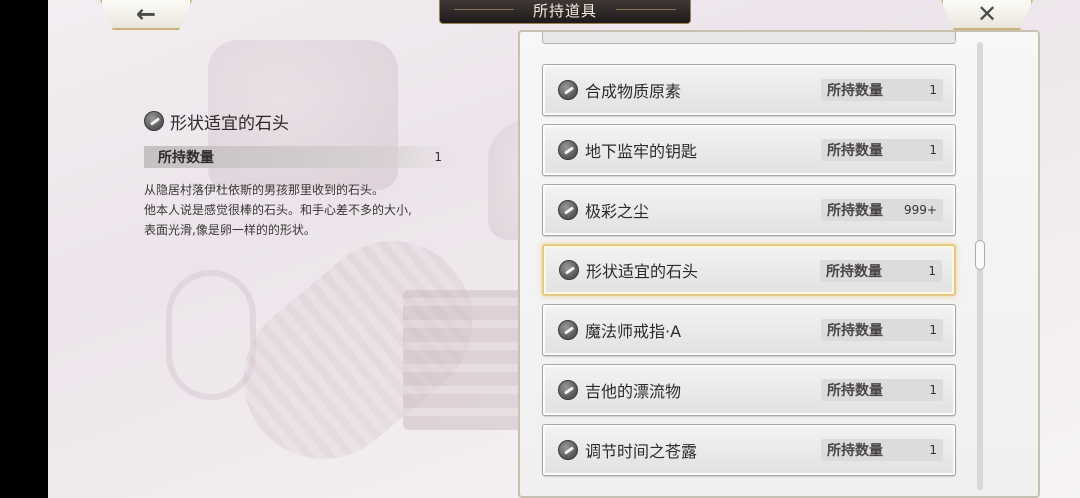  I want to click on list-item-partial, so click(749, 38).